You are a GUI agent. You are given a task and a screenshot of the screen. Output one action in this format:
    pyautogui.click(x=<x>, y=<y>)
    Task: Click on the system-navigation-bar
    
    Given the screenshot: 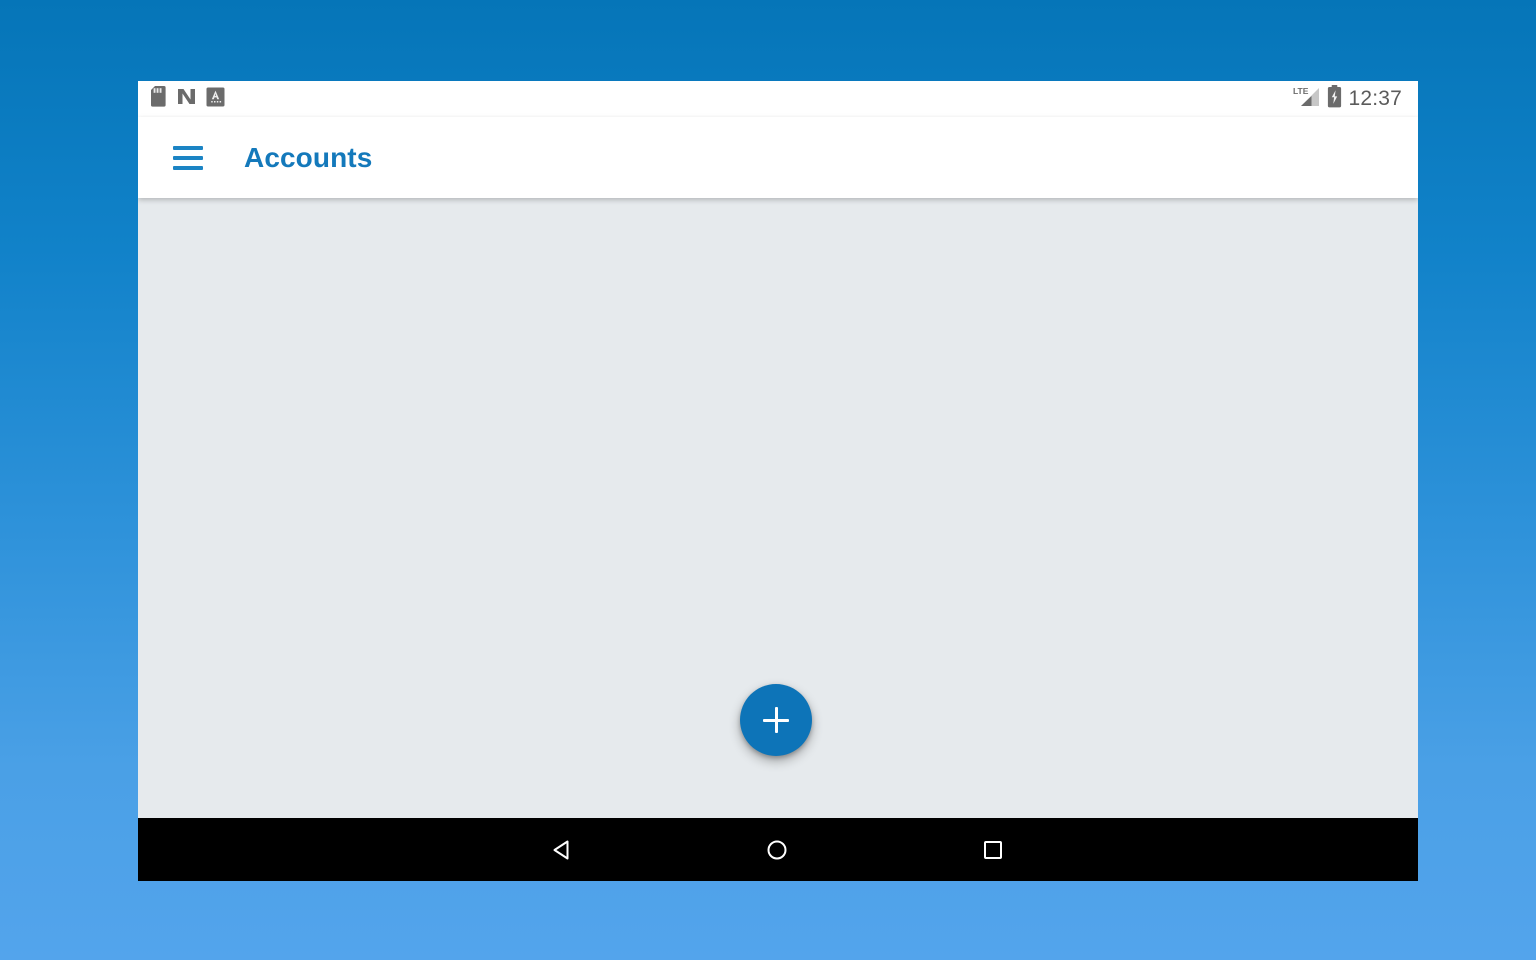 What is the action you would take?
    pyautogui.click(x=778, y=849)
    